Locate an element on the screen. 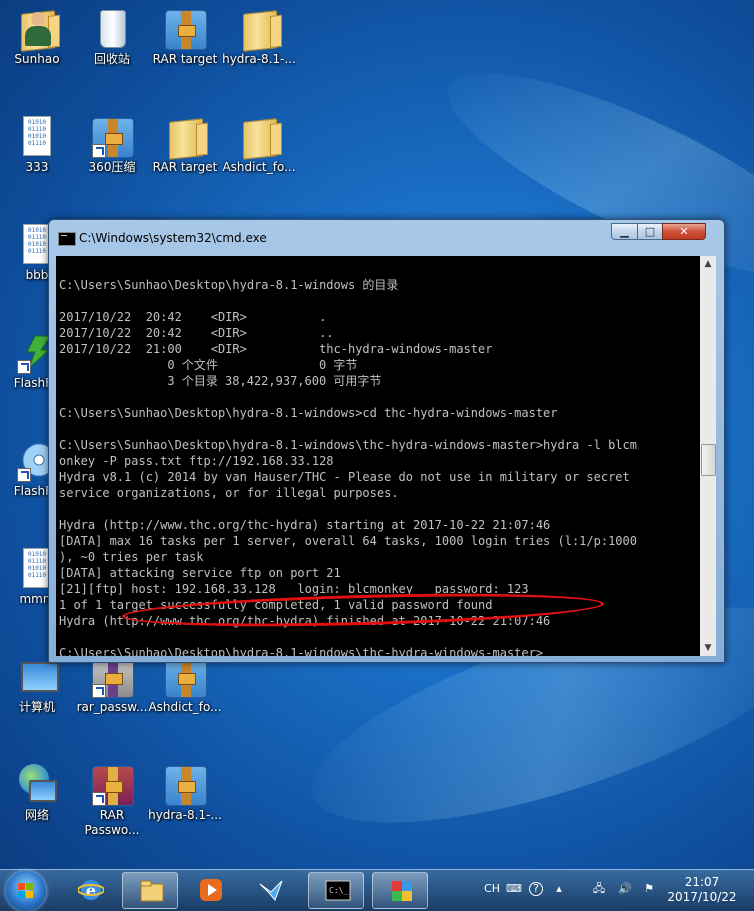 The width and height of the screenshot is (754, 911). computer-icon is located at coordinates (40, 677).